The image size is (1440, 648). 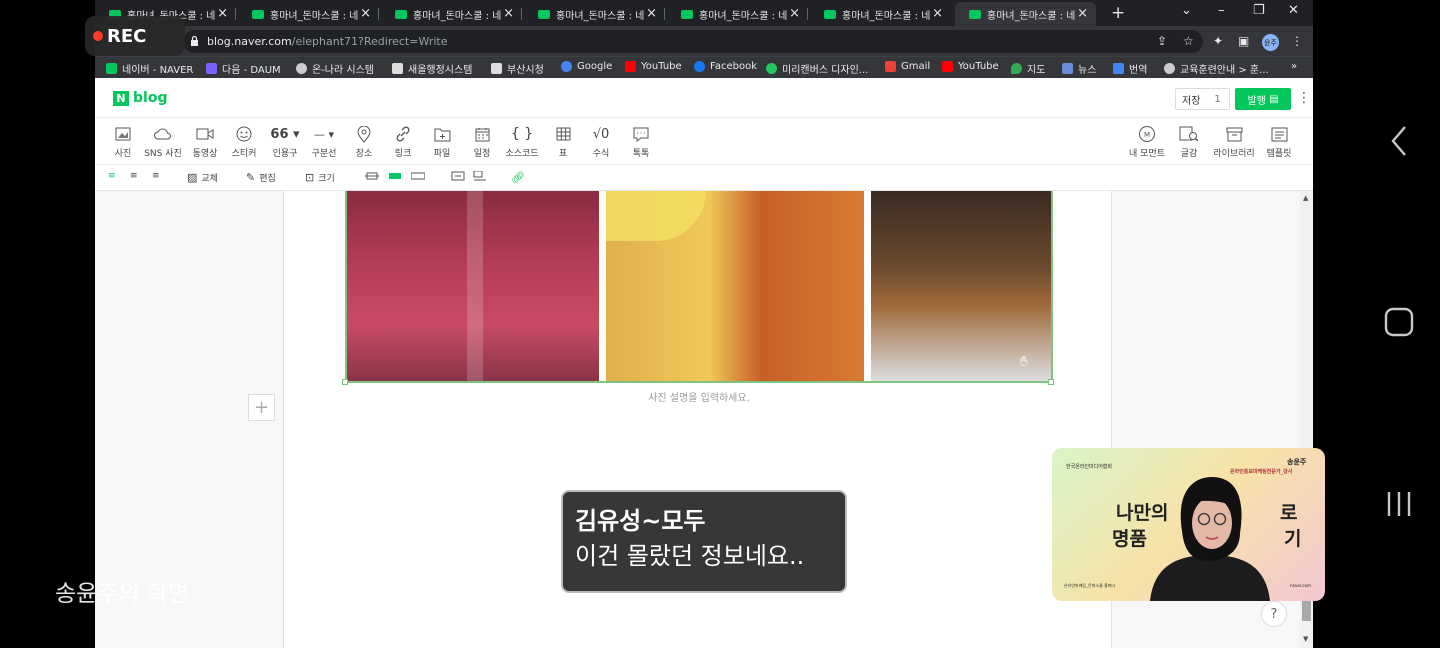 I want to click on tool-source-code: { } 소스코드, so click(x=522, y=141).